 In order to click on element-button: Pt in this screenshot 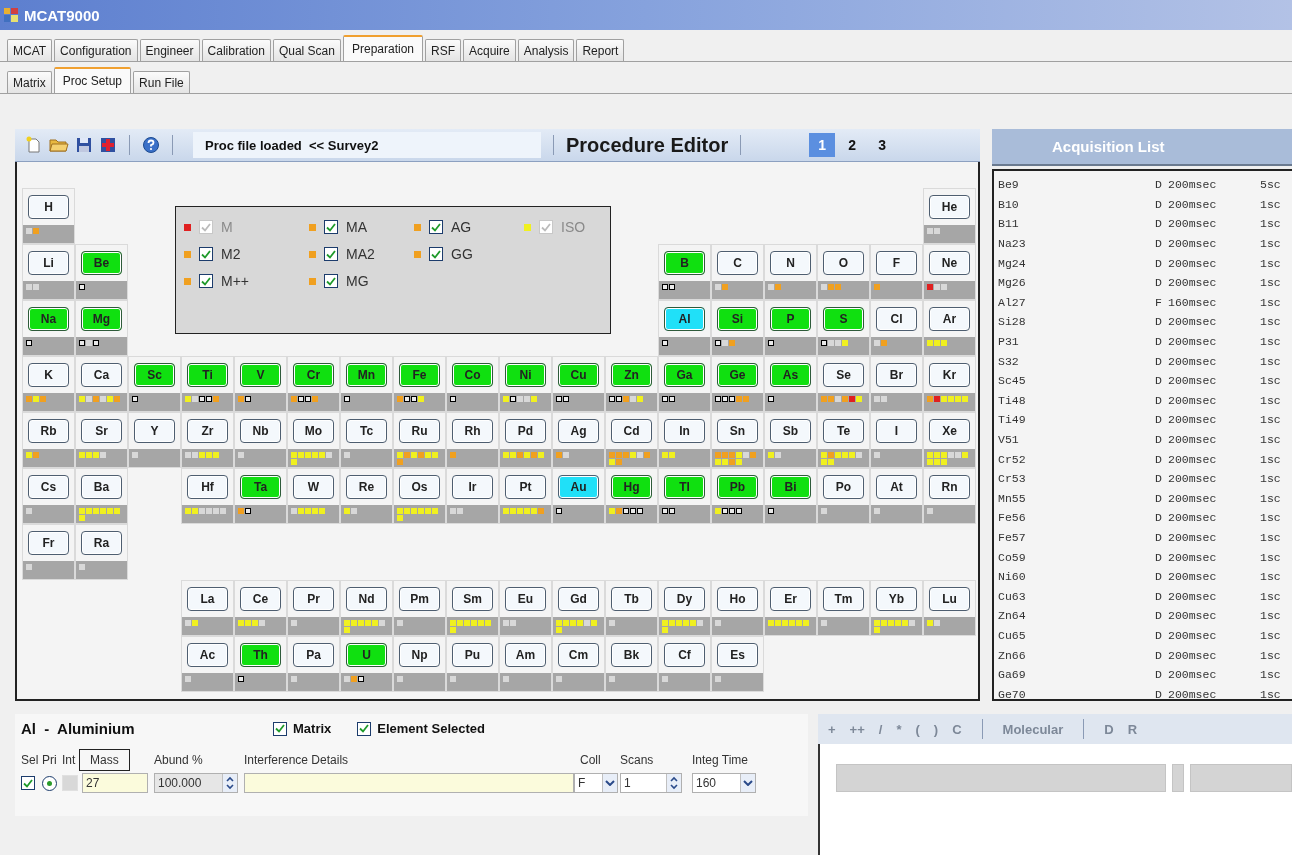, I will do `click(525, 487)`.